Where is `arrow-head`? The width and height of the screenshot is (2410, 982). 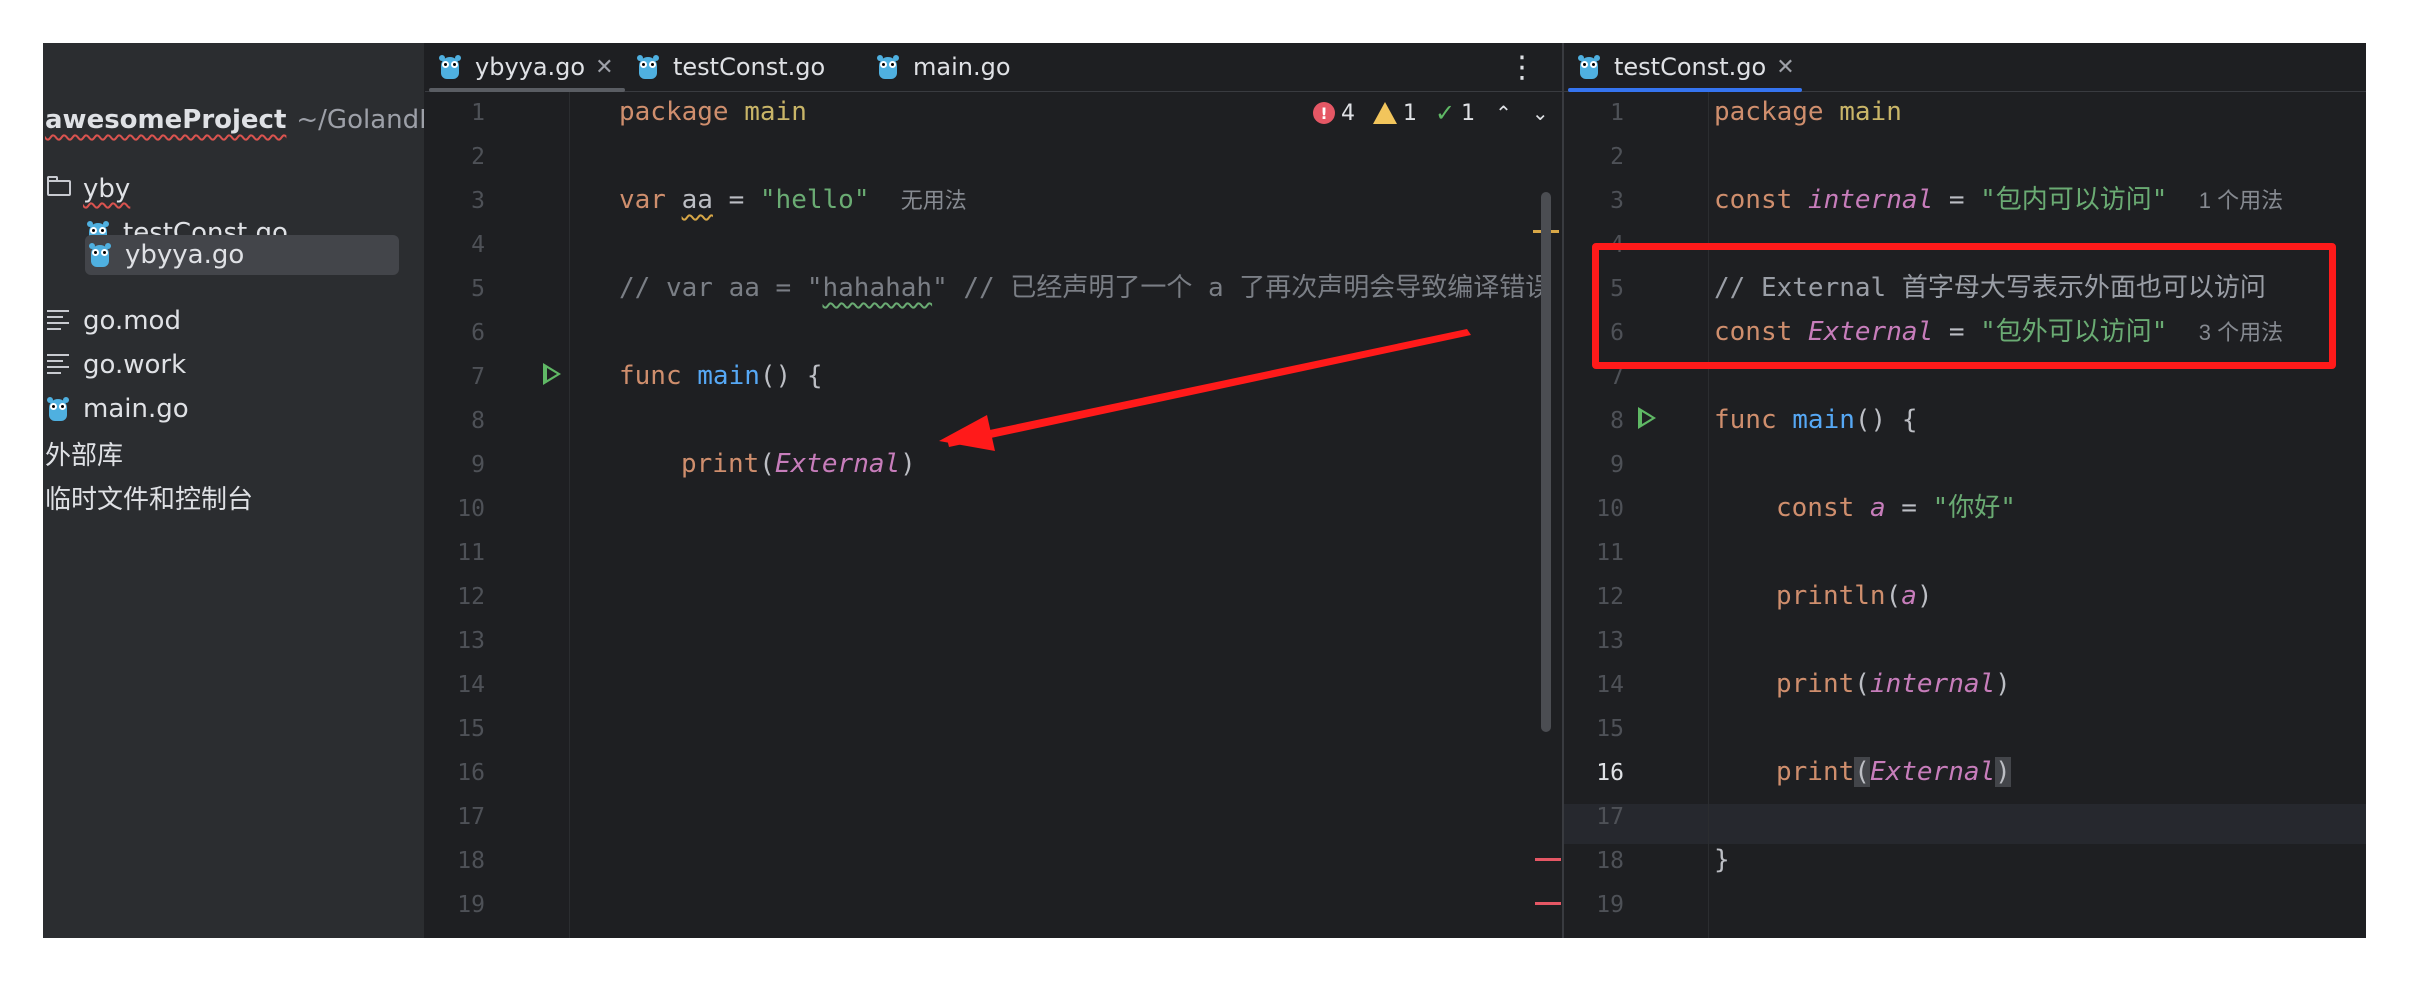
arrow-head is located at coordinates (967, 433).